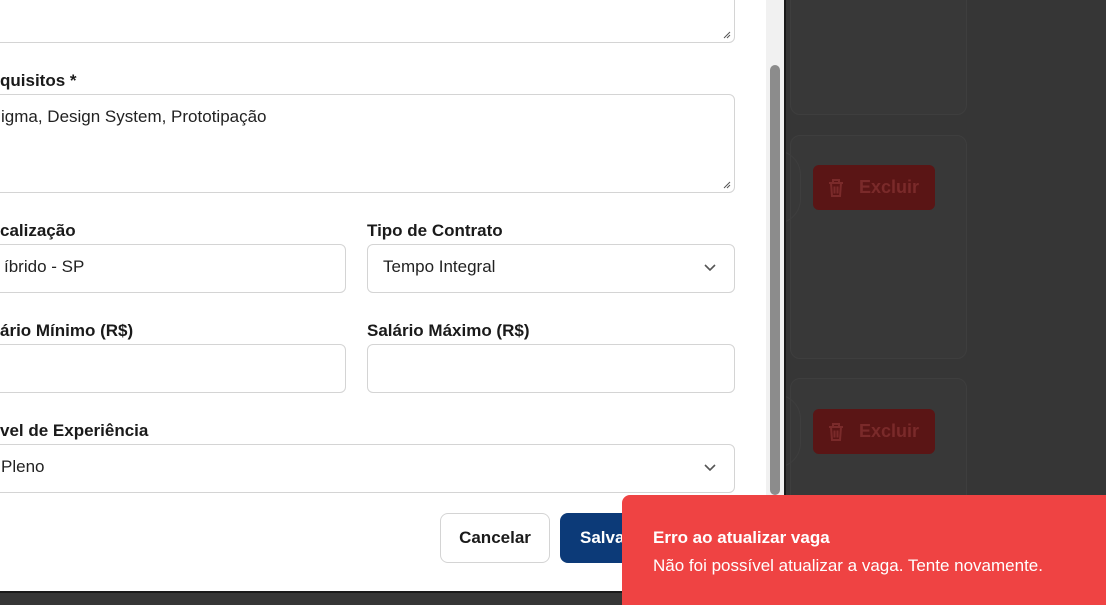  Describe the element at coordinates (173, 268) in the screenshot. I see `location-input: íbrido - SP` at that location.